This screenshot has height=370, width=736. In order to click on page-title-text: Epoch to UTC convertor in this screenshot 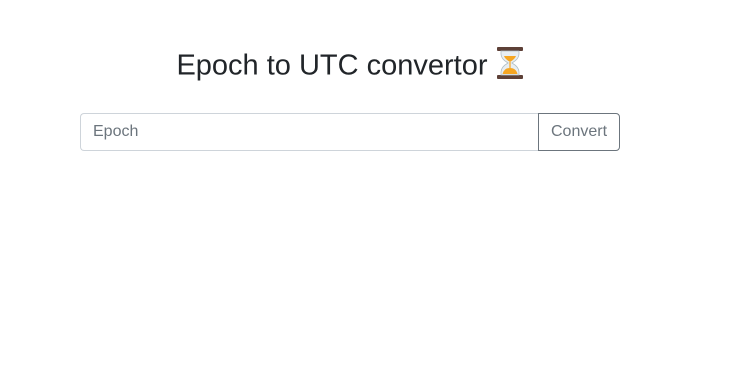, I will do `click(332, 65)`.